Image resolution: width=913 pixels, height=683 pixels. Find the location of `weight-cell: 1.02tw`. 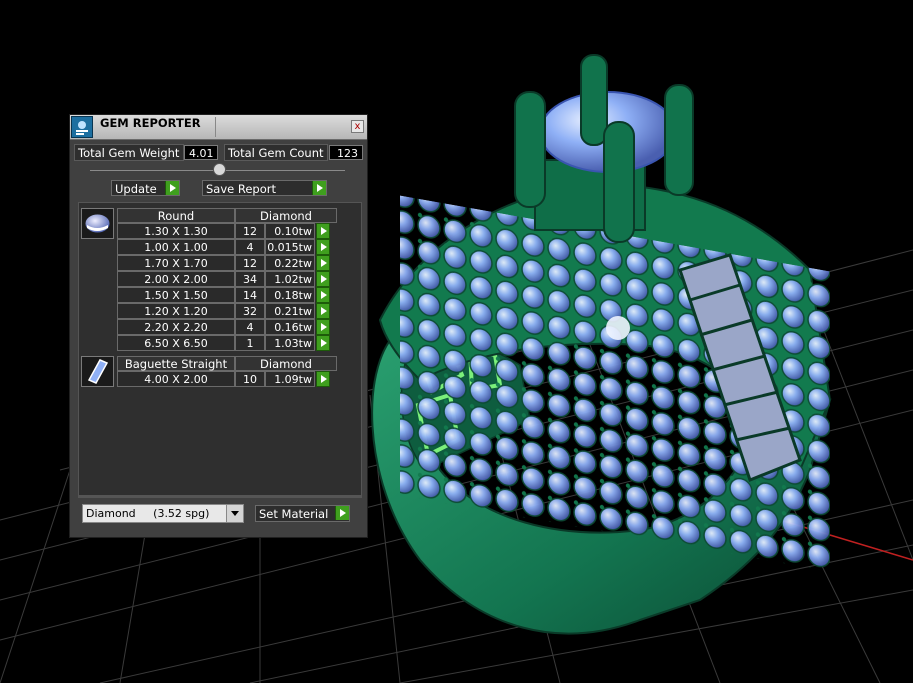

weight-cell: 1.02tw is located at coordinates (290, 279).